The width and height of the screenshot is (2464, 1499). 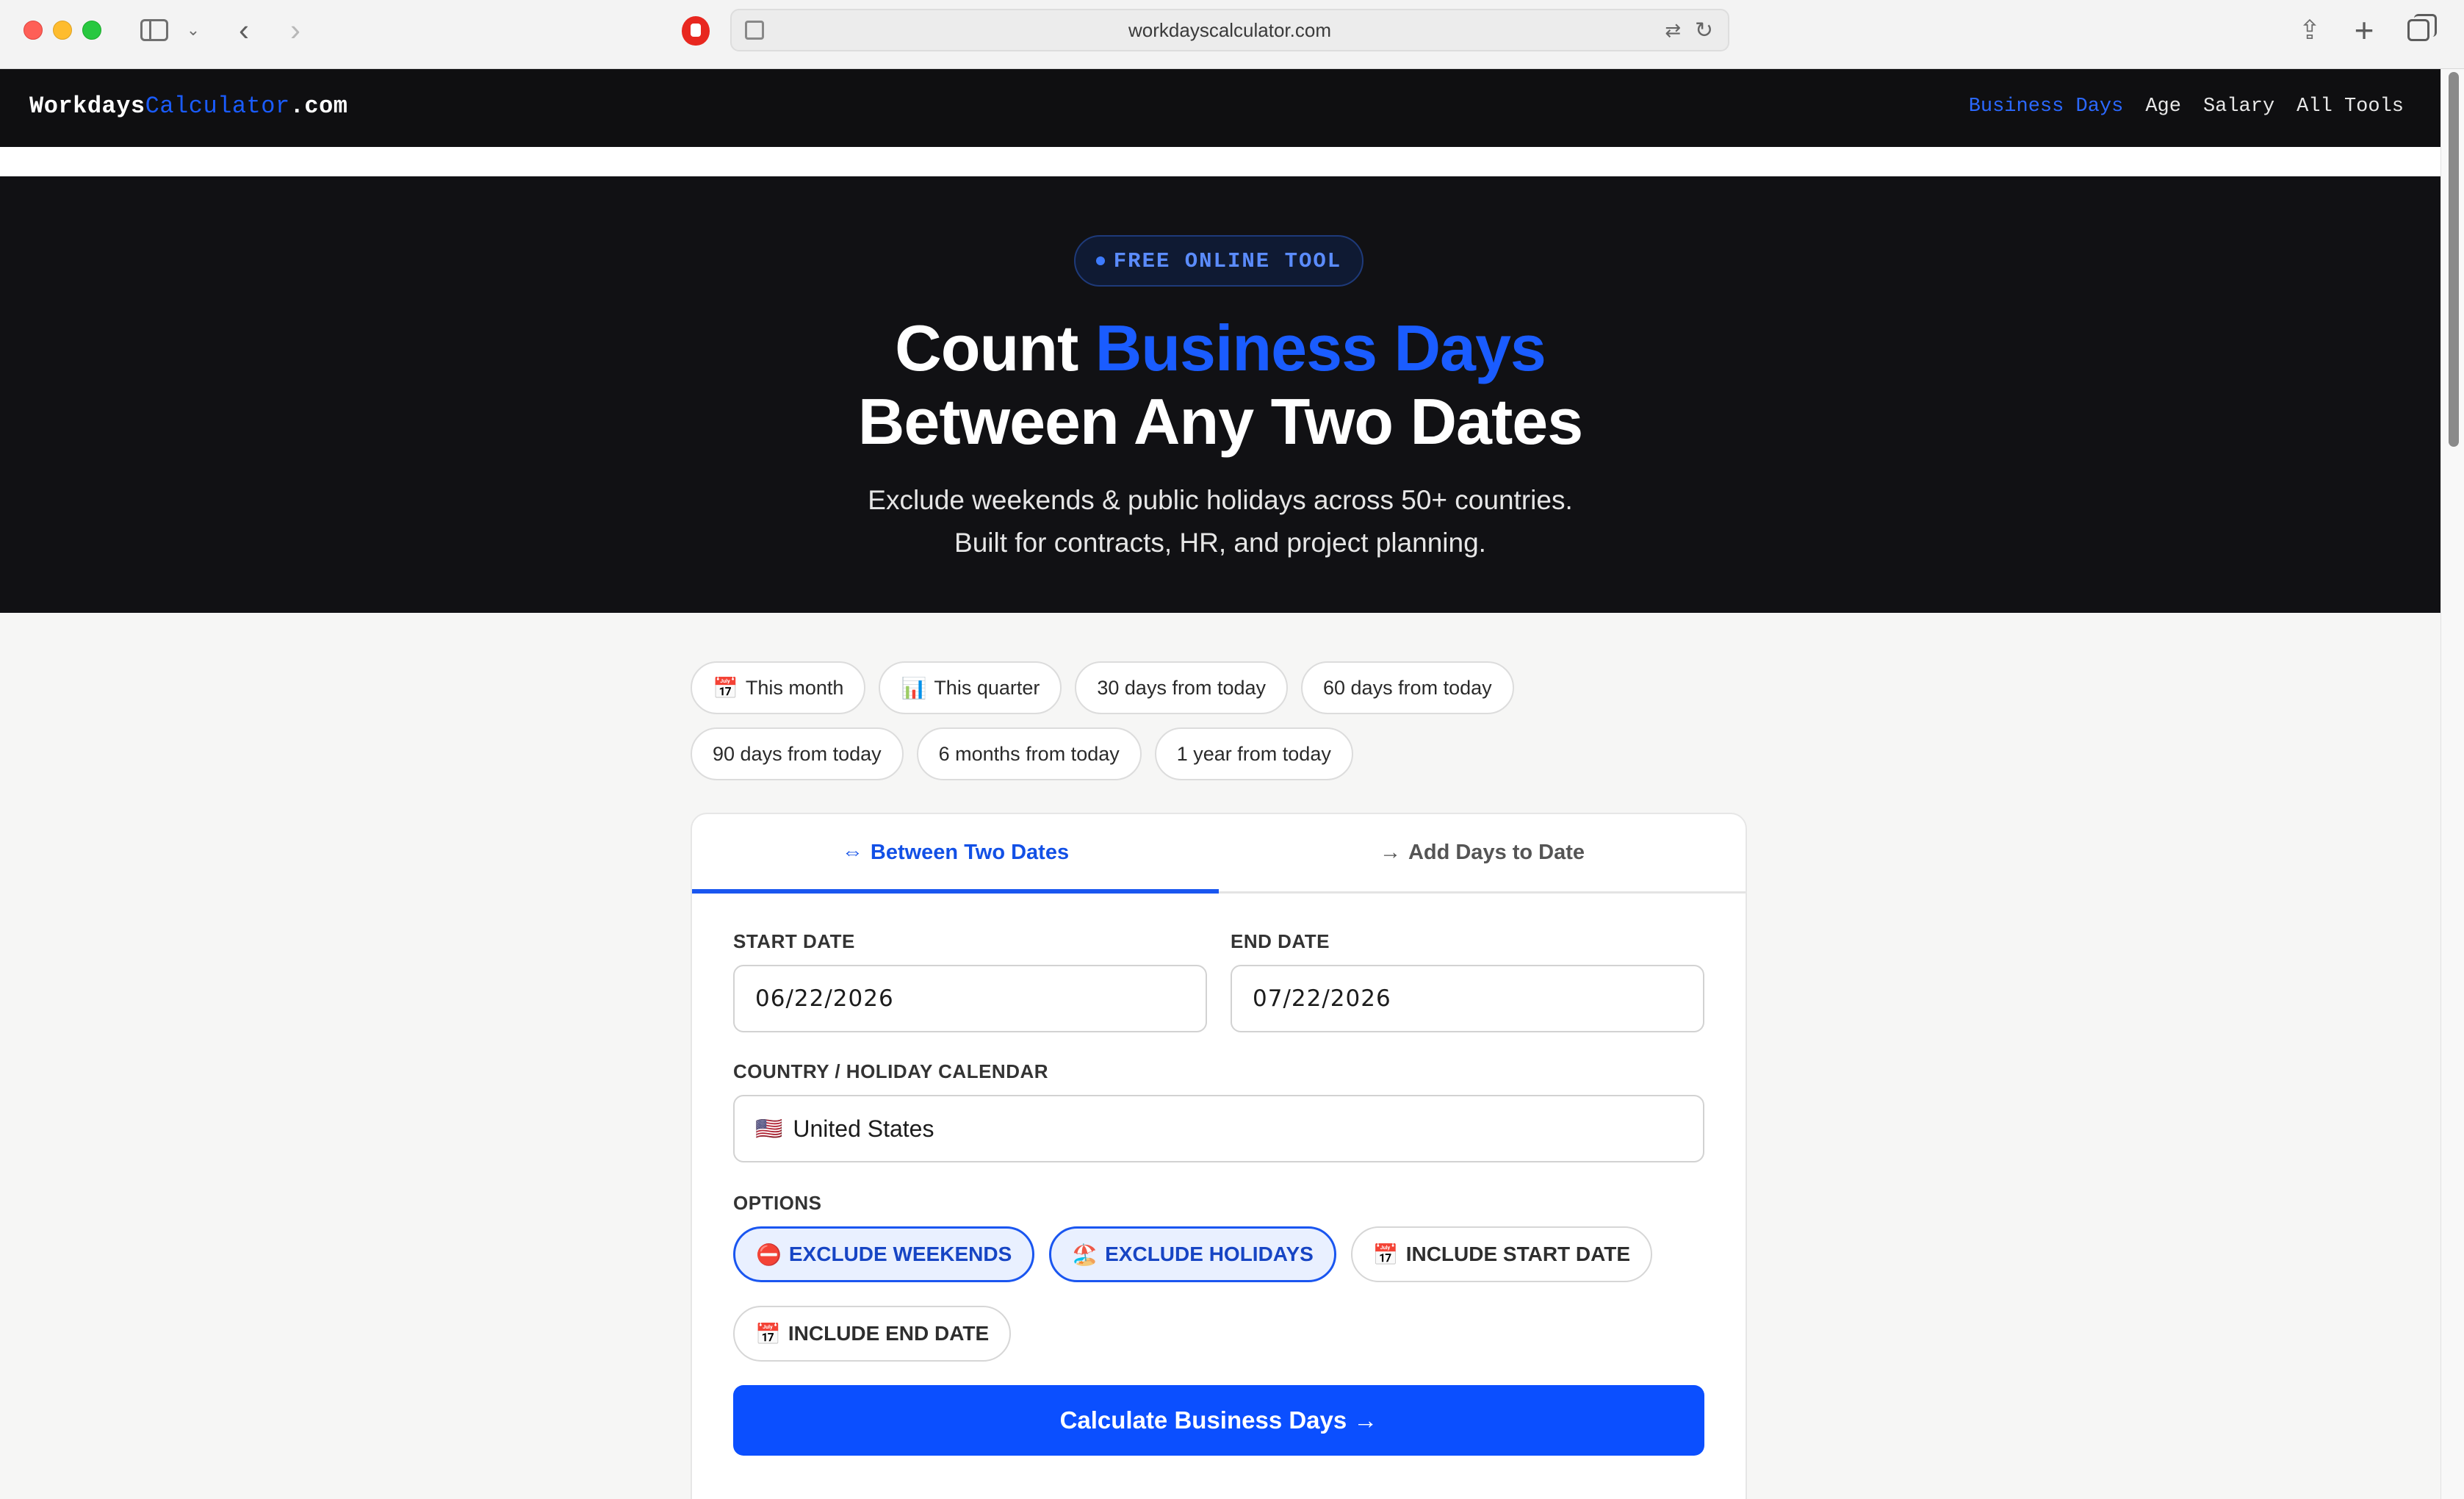 What do you see at coordinates (2452, 784) in the screenshot?
I see `page-scrollbar` at bounding box center [2452, 784].